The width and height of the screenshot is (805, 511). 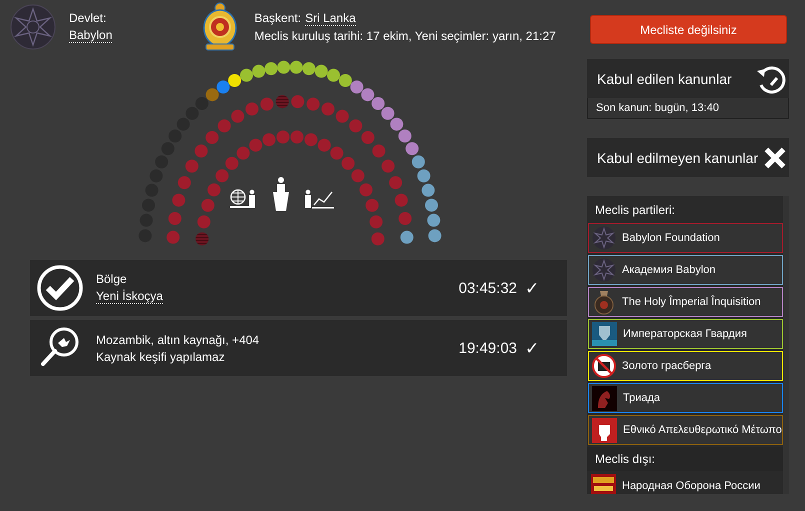 What do you see at coordinates (685, 238) in the screenshot?
I see `party-item: Babylon Foundation` at bounding box center [685, 238].